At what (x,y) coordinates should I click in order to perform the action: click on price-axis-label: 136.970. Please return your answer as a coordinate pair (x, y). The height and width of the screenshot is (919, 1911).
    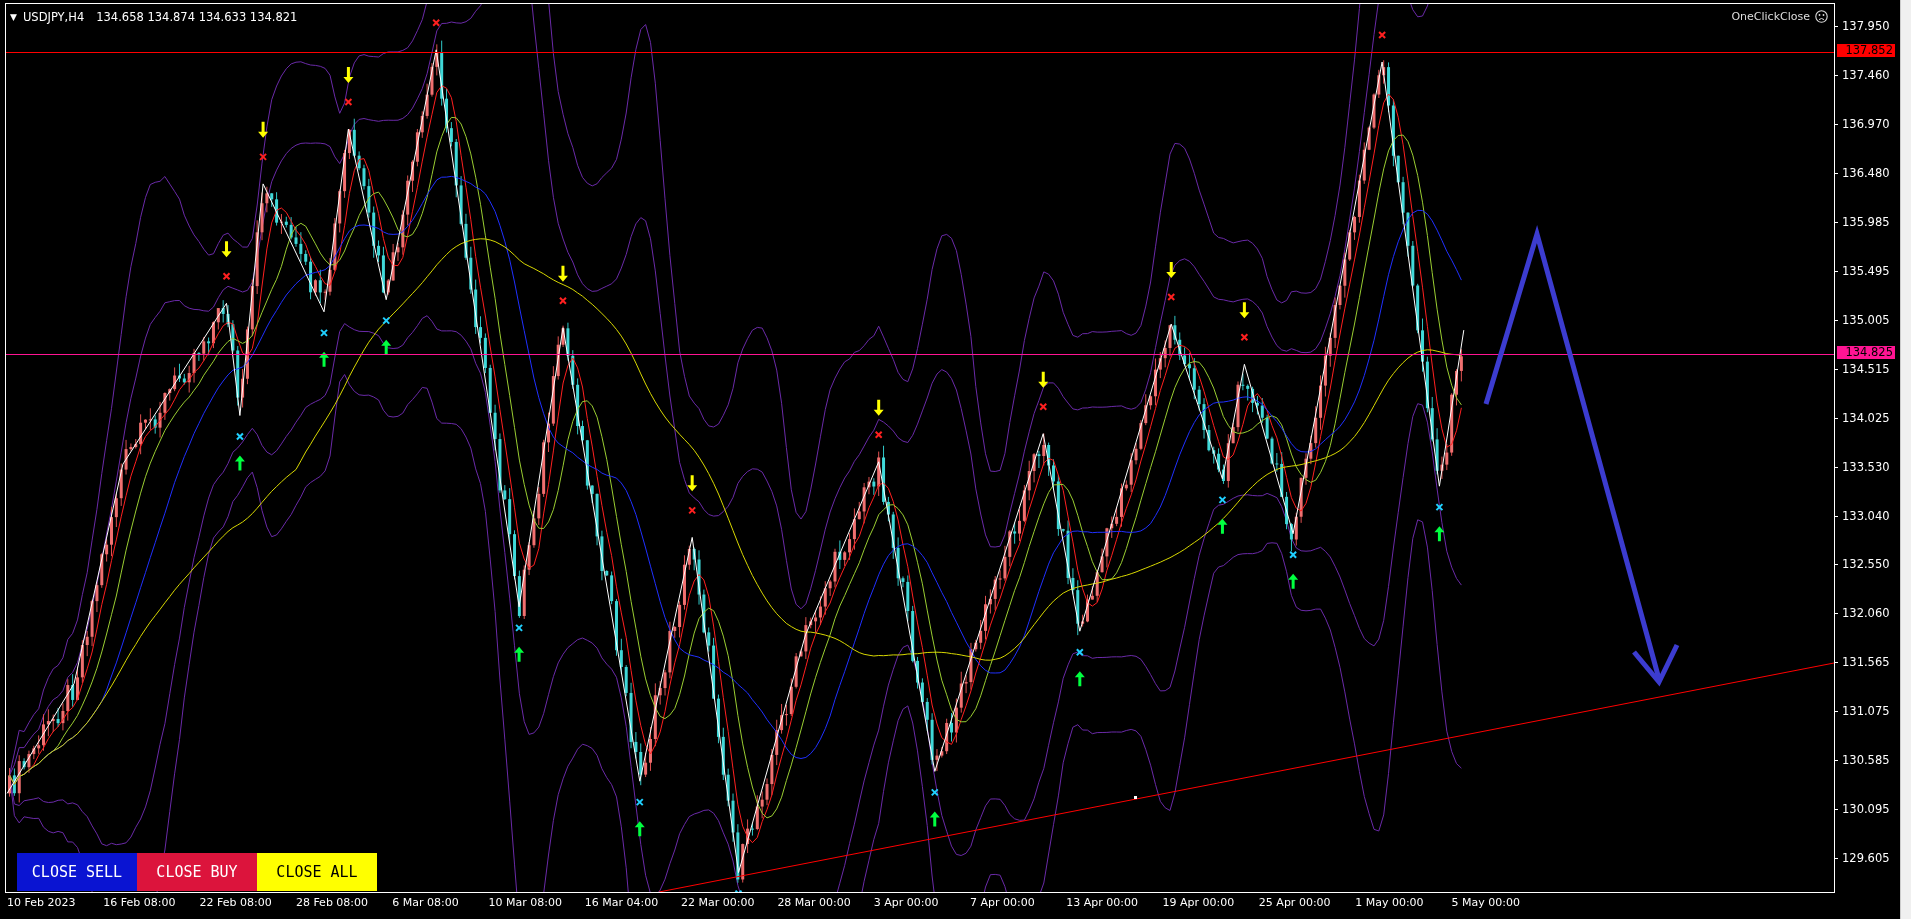
    Looking at the image, I should click on (1867, 141).